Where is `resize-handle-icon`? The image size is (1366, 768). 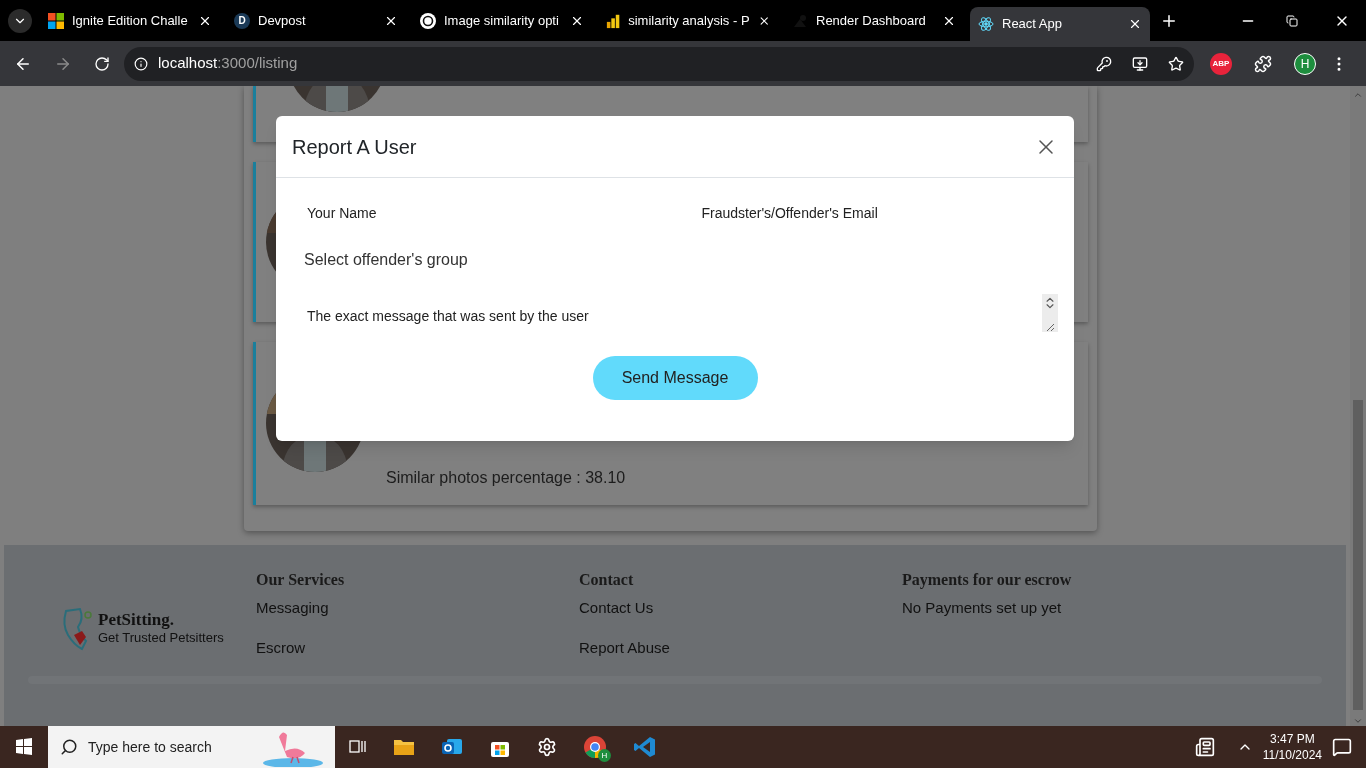
resize-handle-icon is located at coordinates (1050, 327).